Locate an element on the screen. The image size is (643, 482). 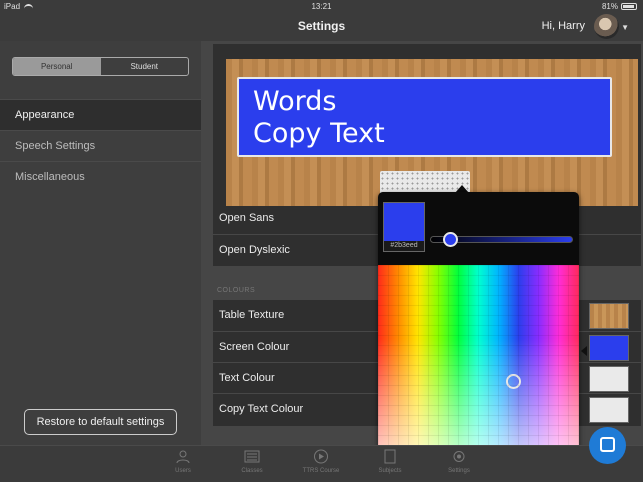
tab-settings: Settings is located at coordinates (459, 461).